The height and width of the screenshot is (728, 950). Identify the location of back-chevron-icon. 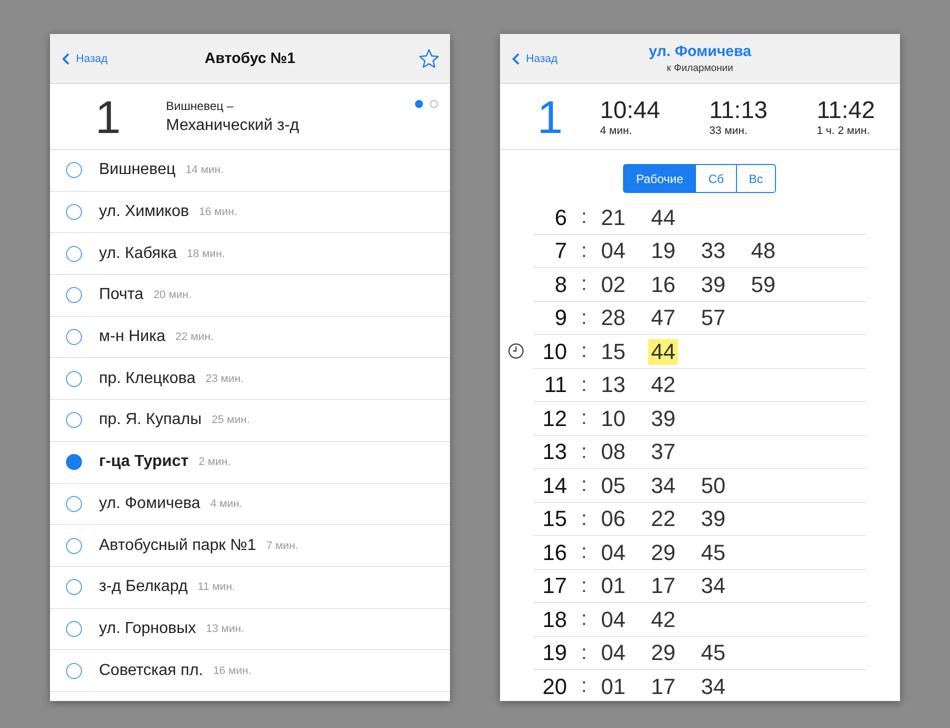
(516, 58).